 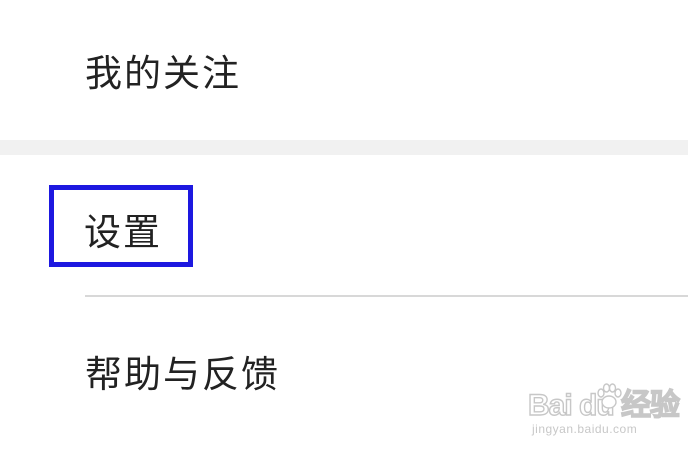 What do you see at coordinates (344, 147) in the screenshot?
I see `section-divider` at bounding box center [344, 147].